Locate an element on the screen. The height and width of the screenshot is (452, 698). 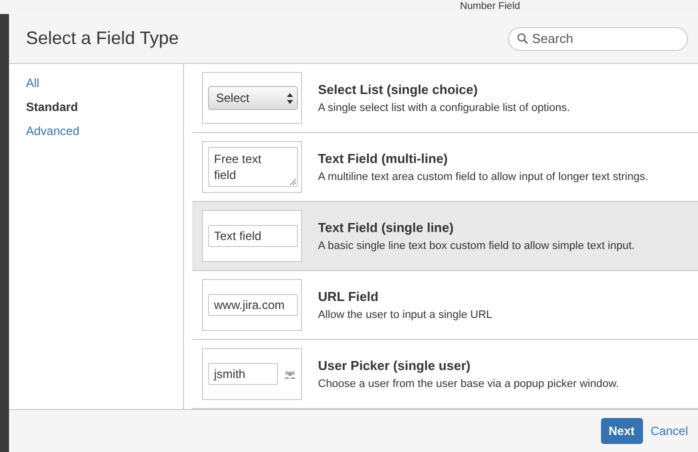
next-button: Next is located at coordinates (621, 431).